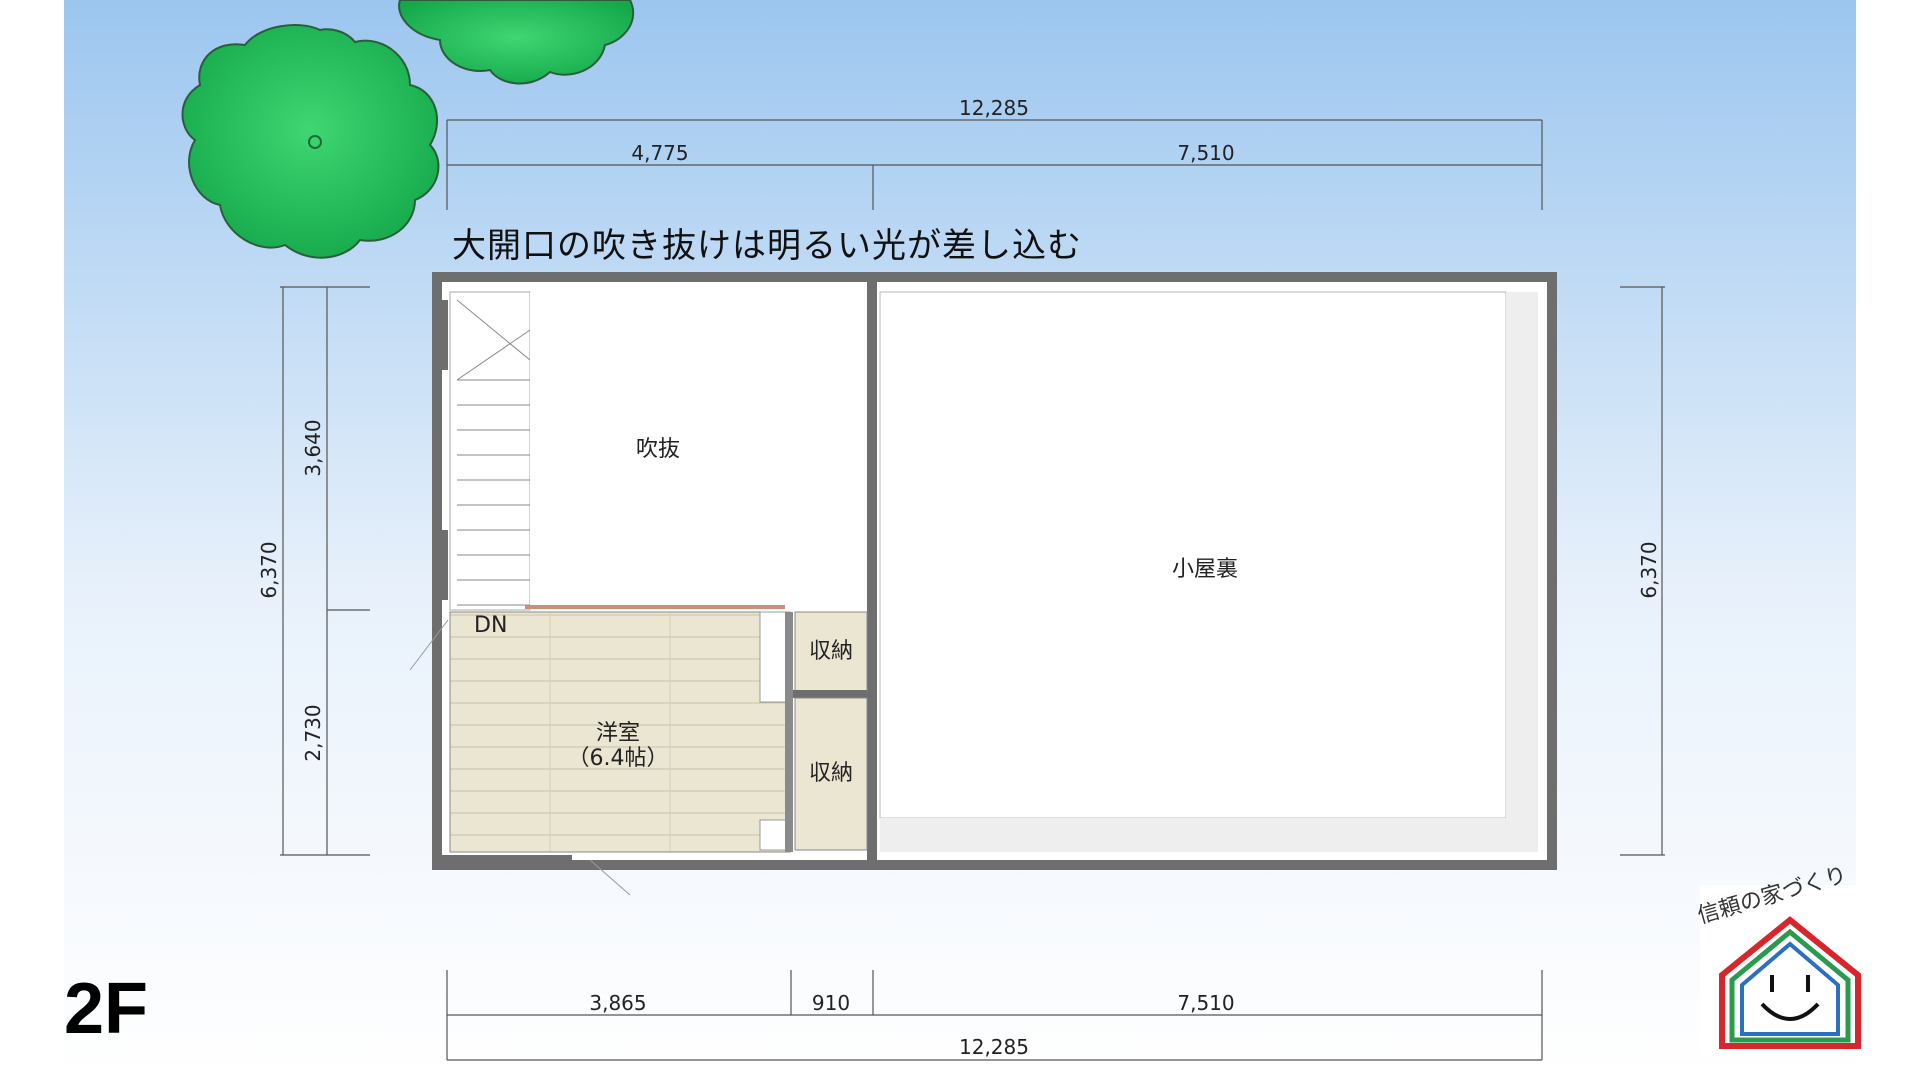 The image size is (1920, 1084). Describe the element at coordinates (313, 447) in the screenshot. I see `dim-left-upper: 3,640` at that location.